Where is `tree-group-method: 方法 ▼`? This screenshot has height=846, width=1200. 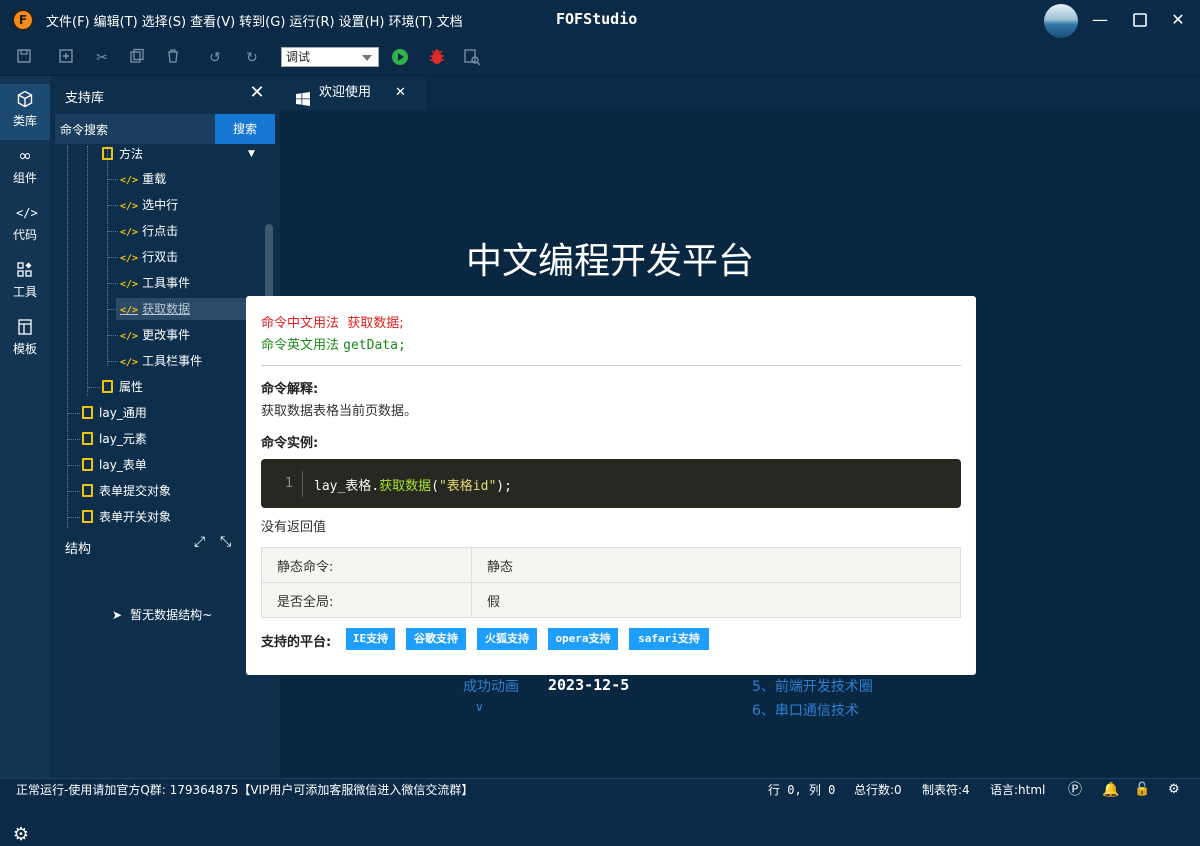
tree-group-method: 方法 ▼ is located at coordinates (182, 155).